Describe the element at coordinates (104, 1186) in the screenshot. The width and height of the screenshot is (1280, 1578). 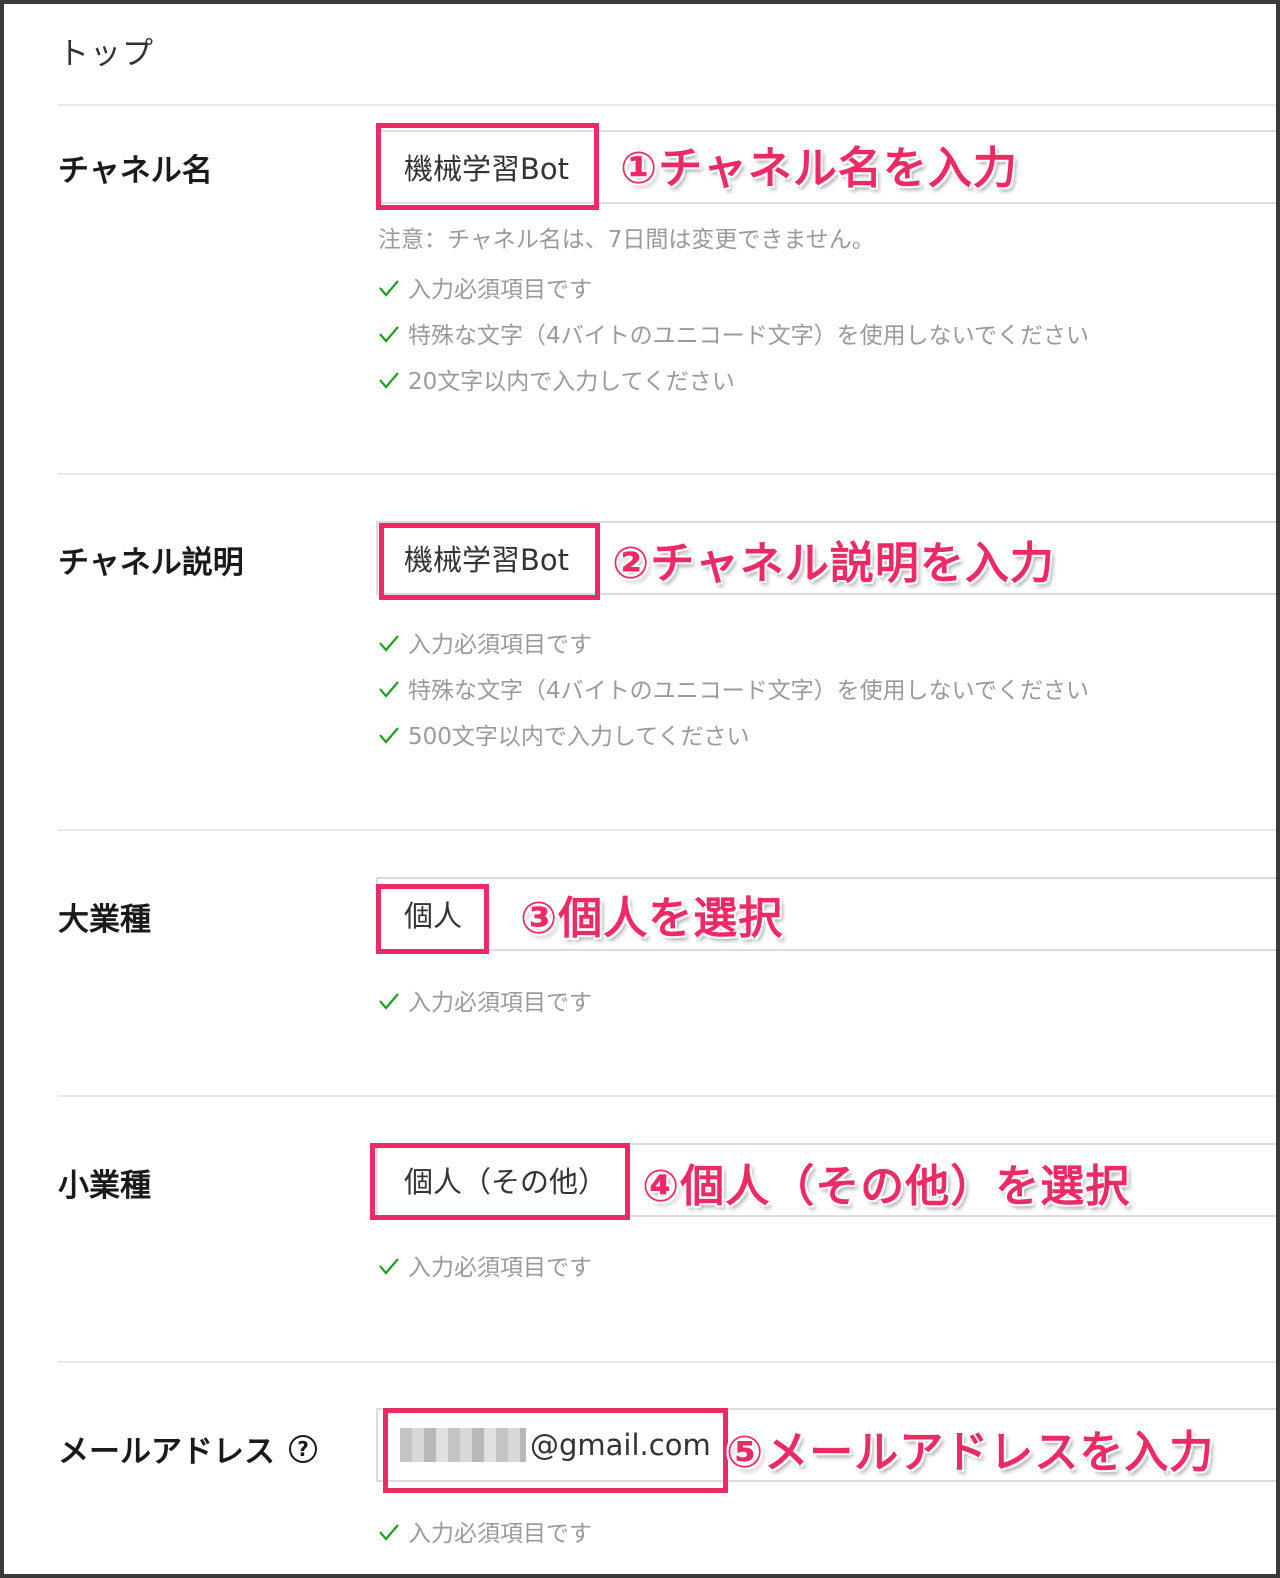
I see `minor-industry-label: 小業種` at that location.